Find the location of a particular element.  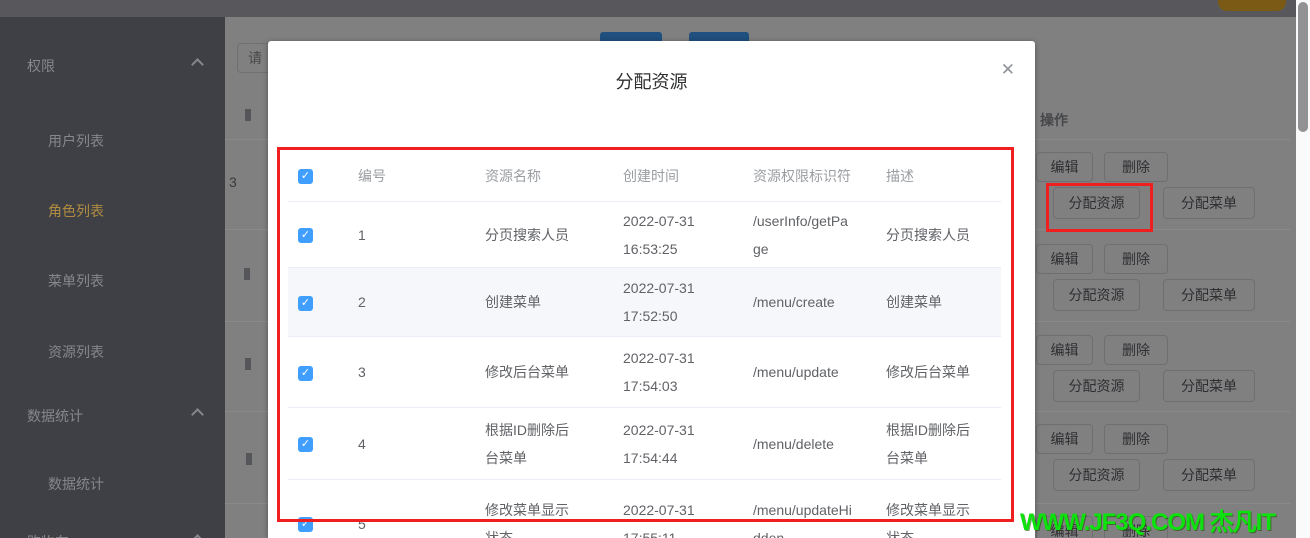

sidebar-item-menu-list: 菜单列表 is located at coordinates (76, 281).